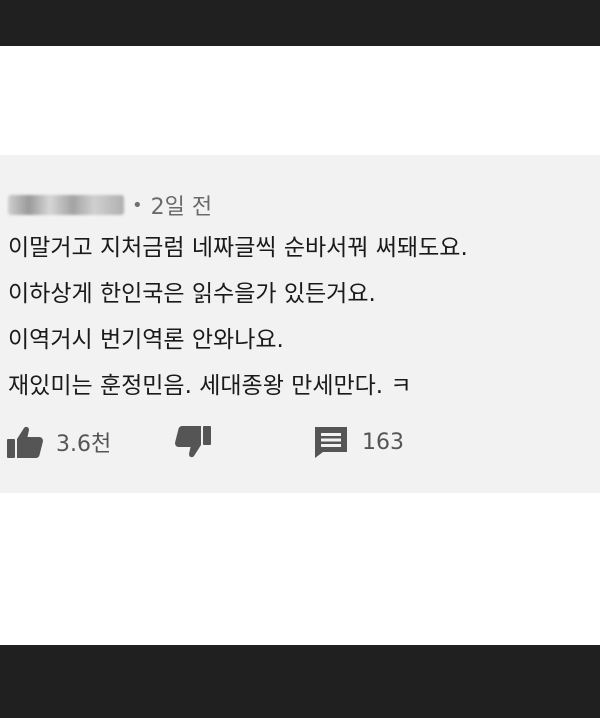  What do you see at coordinates (84, 444) in the screenshot?
I see `like-count: 3.6천` at bounding box center [84, 444].